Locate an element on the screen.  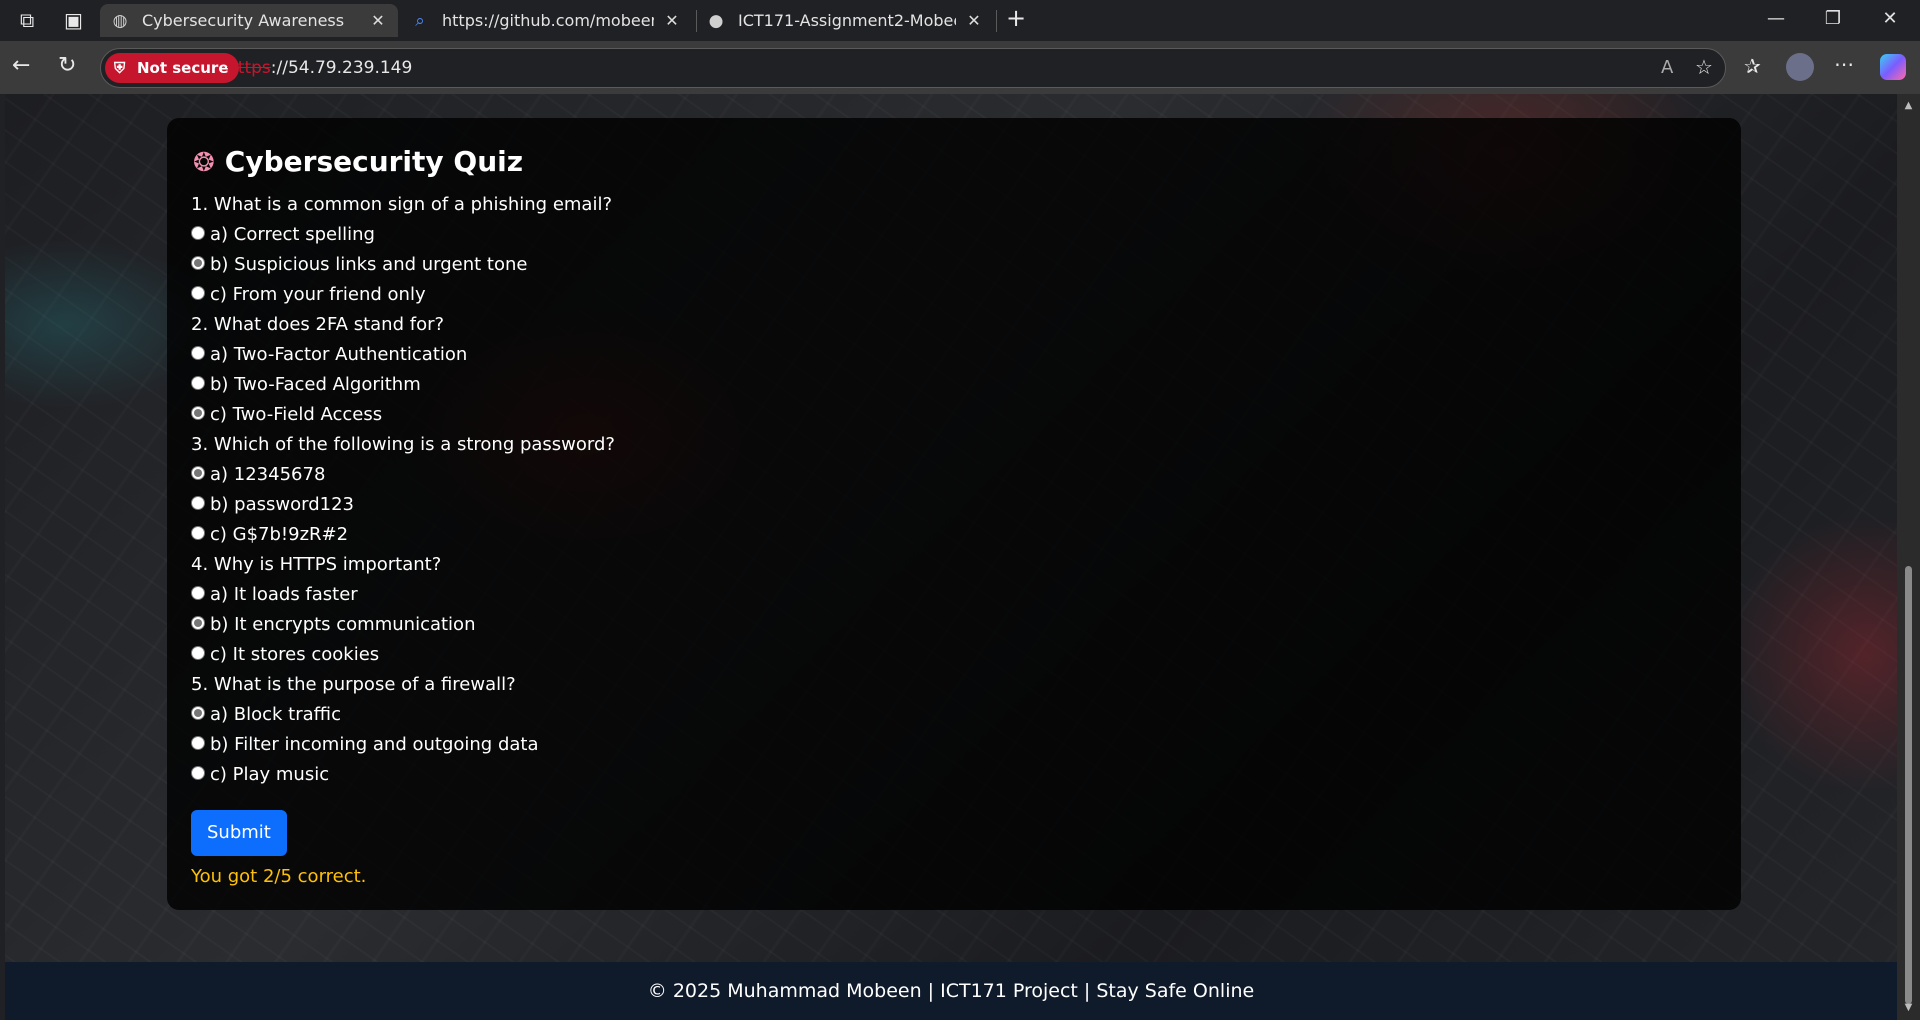
quiz-result: You got 2/5 correct. is located at coordinates (279, 876).